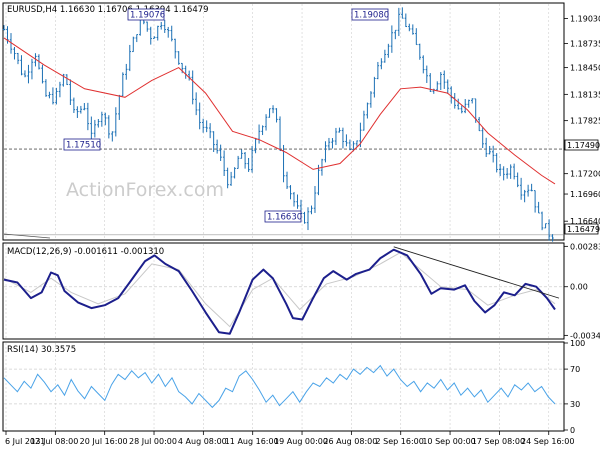  I want to click on macd-label: MACD(12,26,9) -0.001611 -0.001310, so click(85, 252).